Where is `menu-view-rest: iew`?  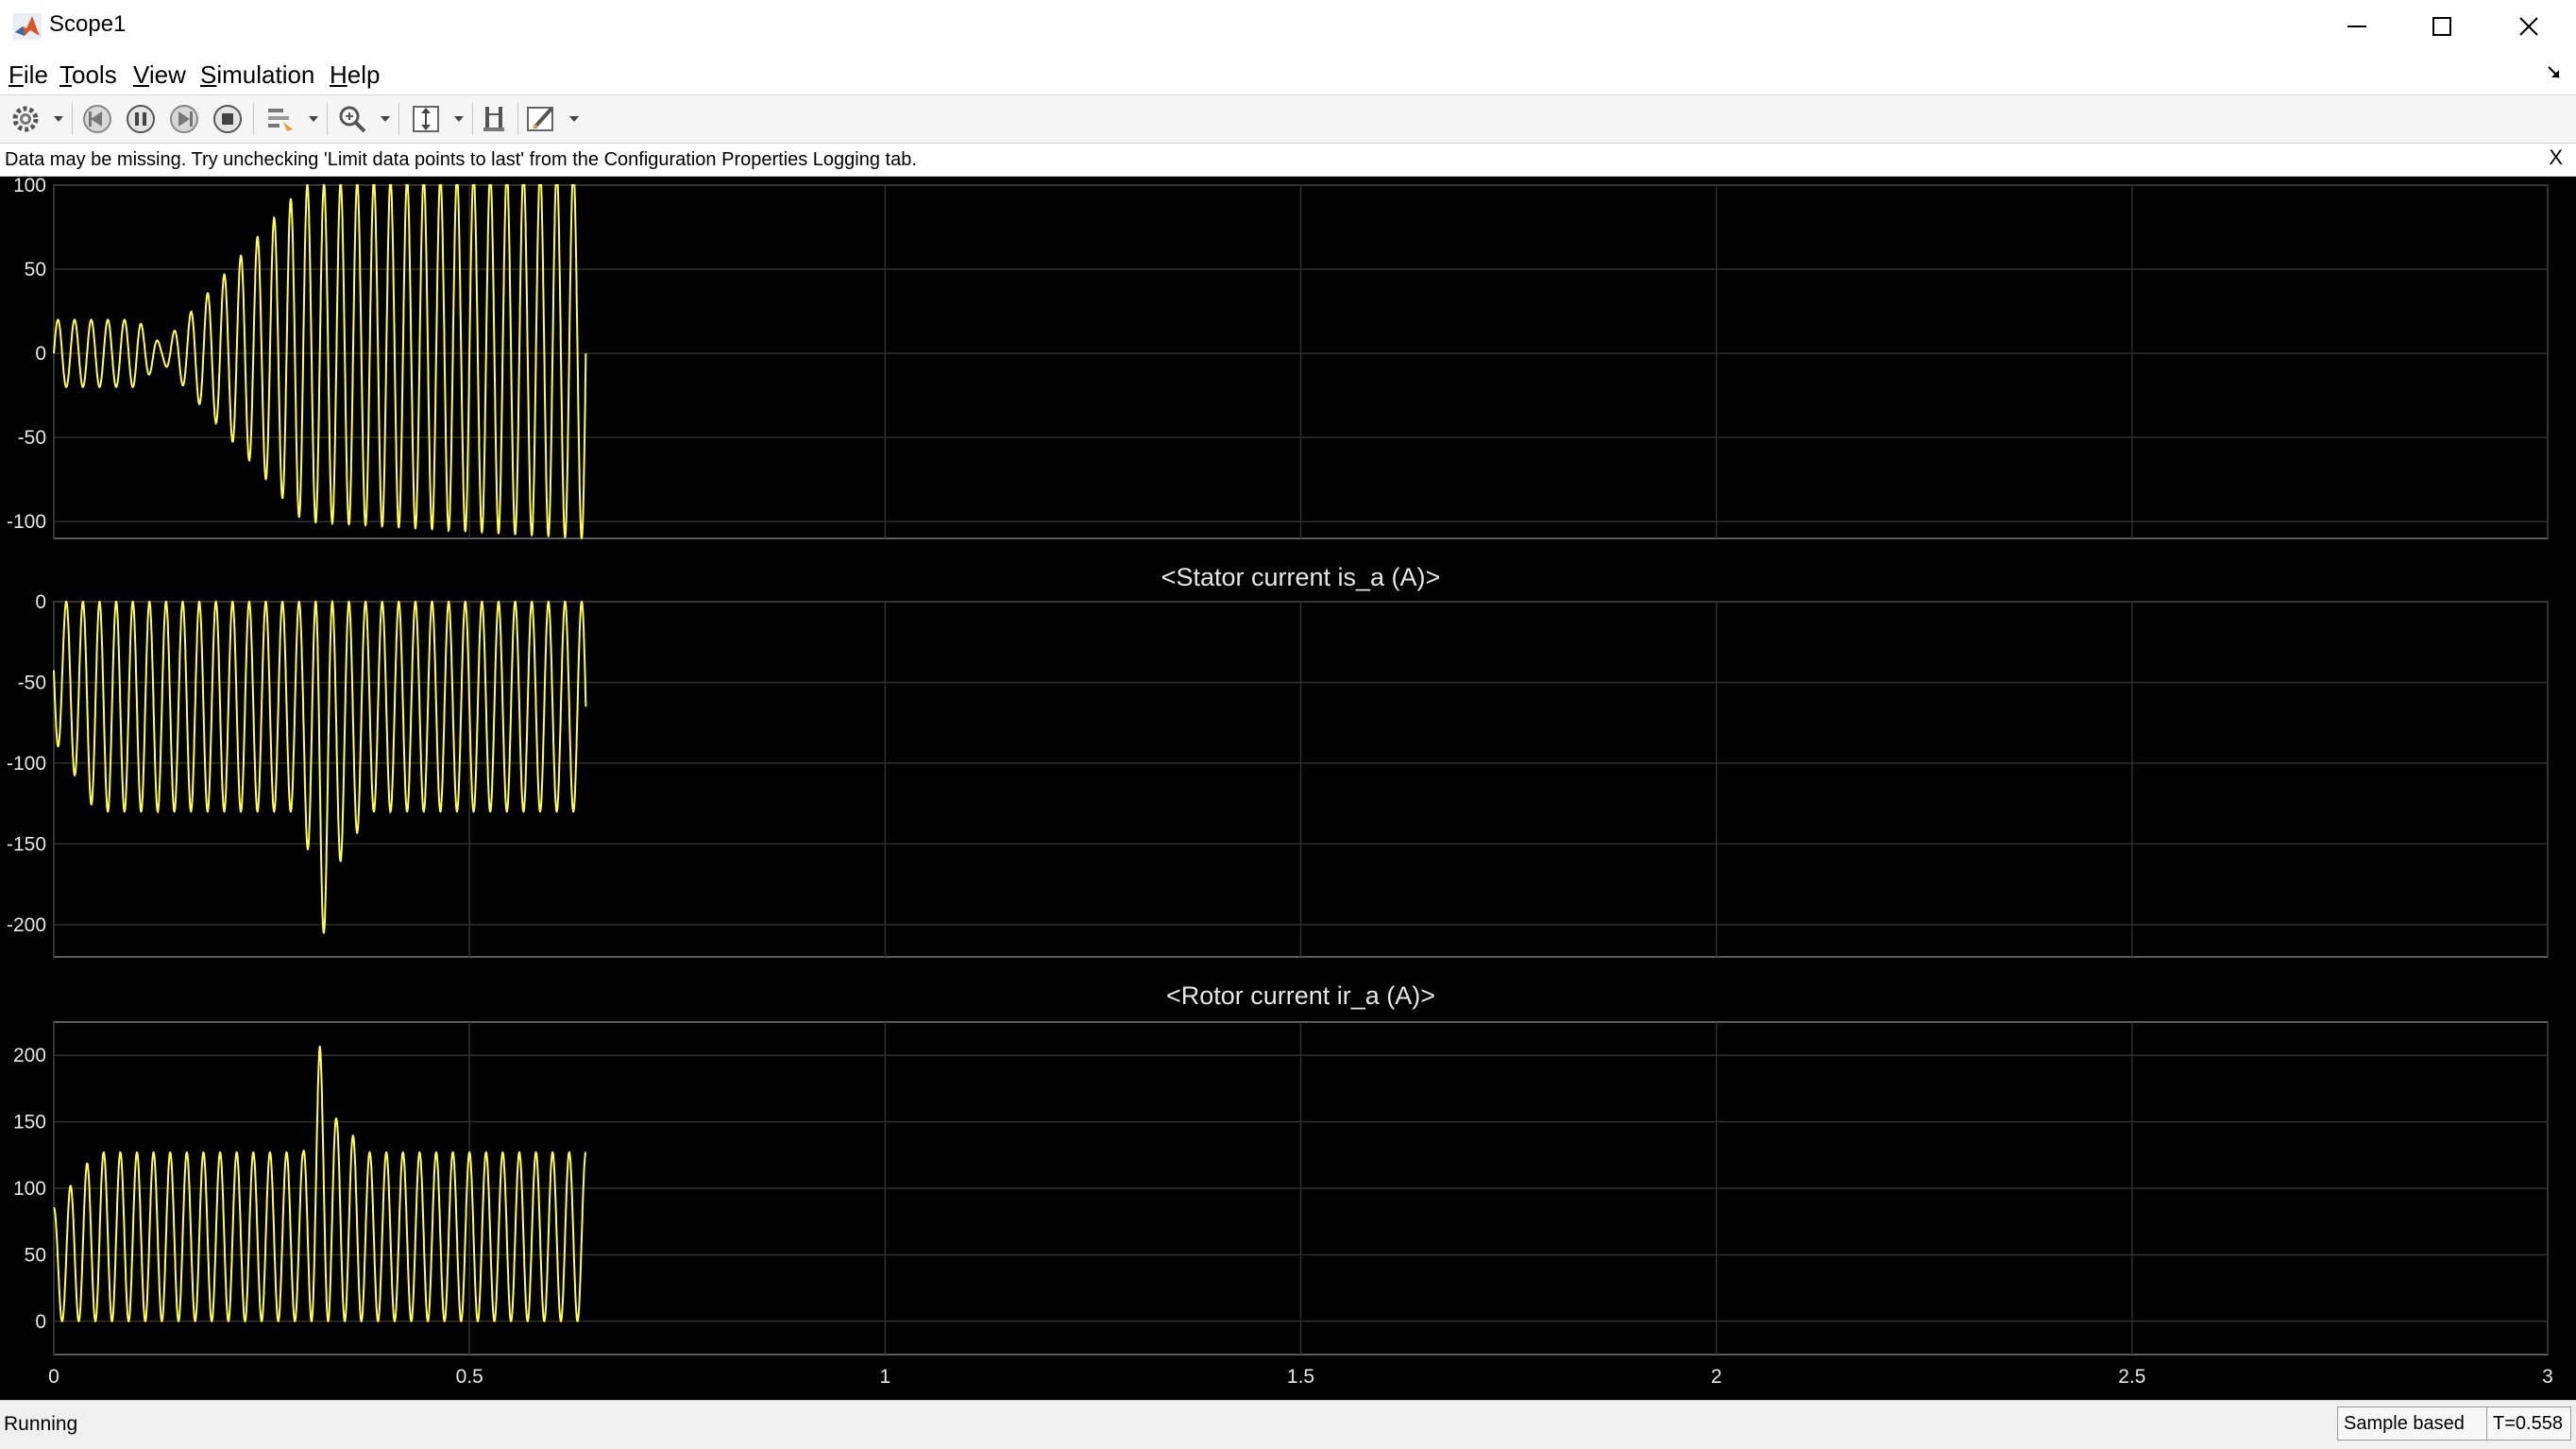
menu-view-rest: iew is located at coordinates (167, 74).